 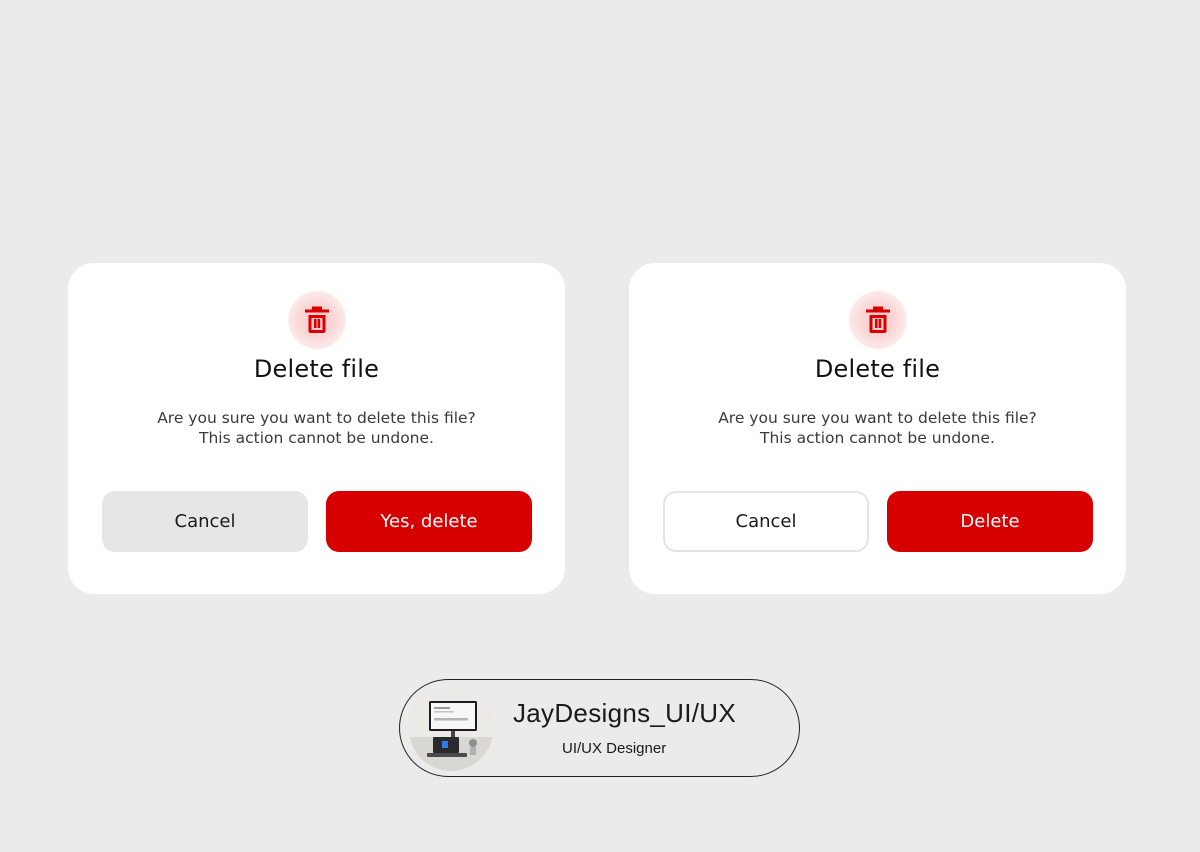 I want to click on avatar, so click(x=451, y=729).